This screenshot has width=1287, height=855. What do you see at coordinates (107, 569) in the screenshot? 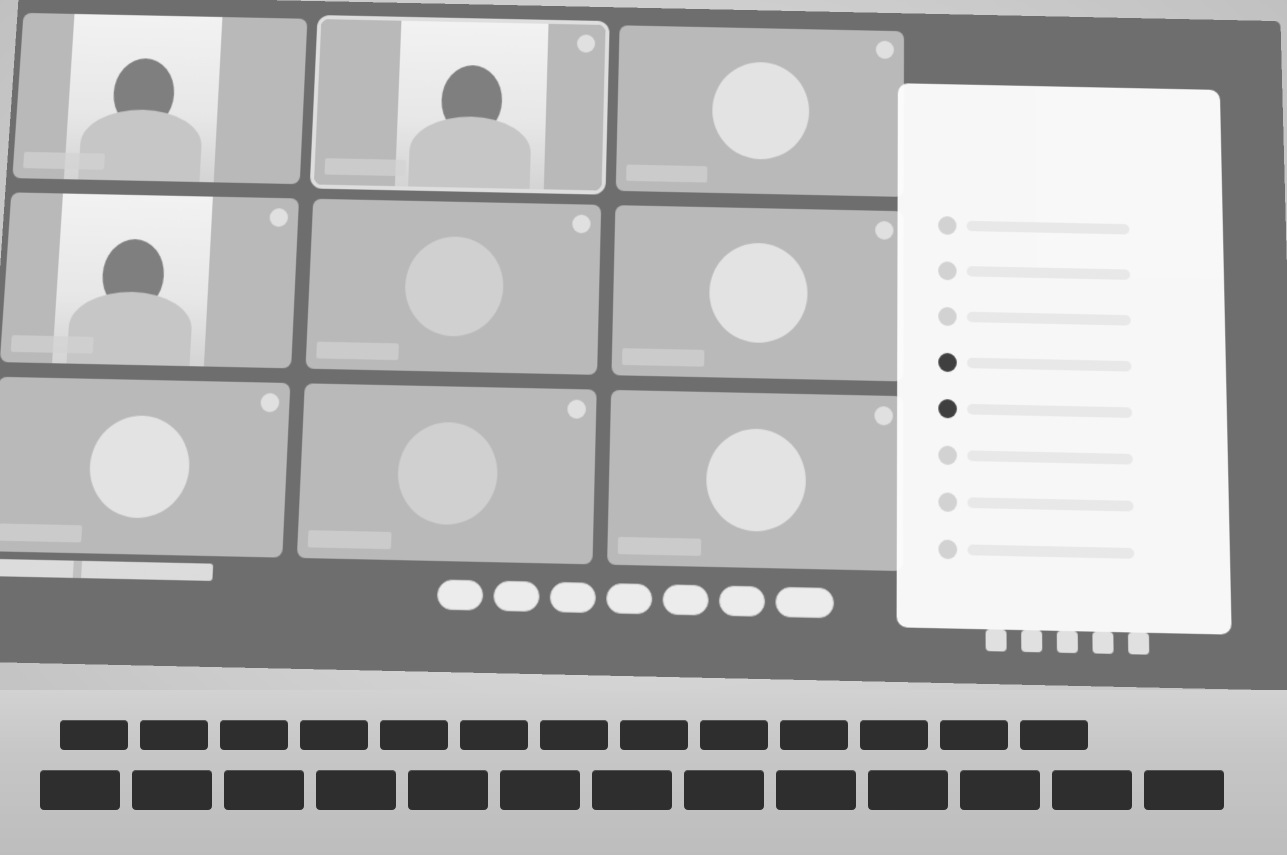
I see `meeting-info` at bounding box center [107, 569].